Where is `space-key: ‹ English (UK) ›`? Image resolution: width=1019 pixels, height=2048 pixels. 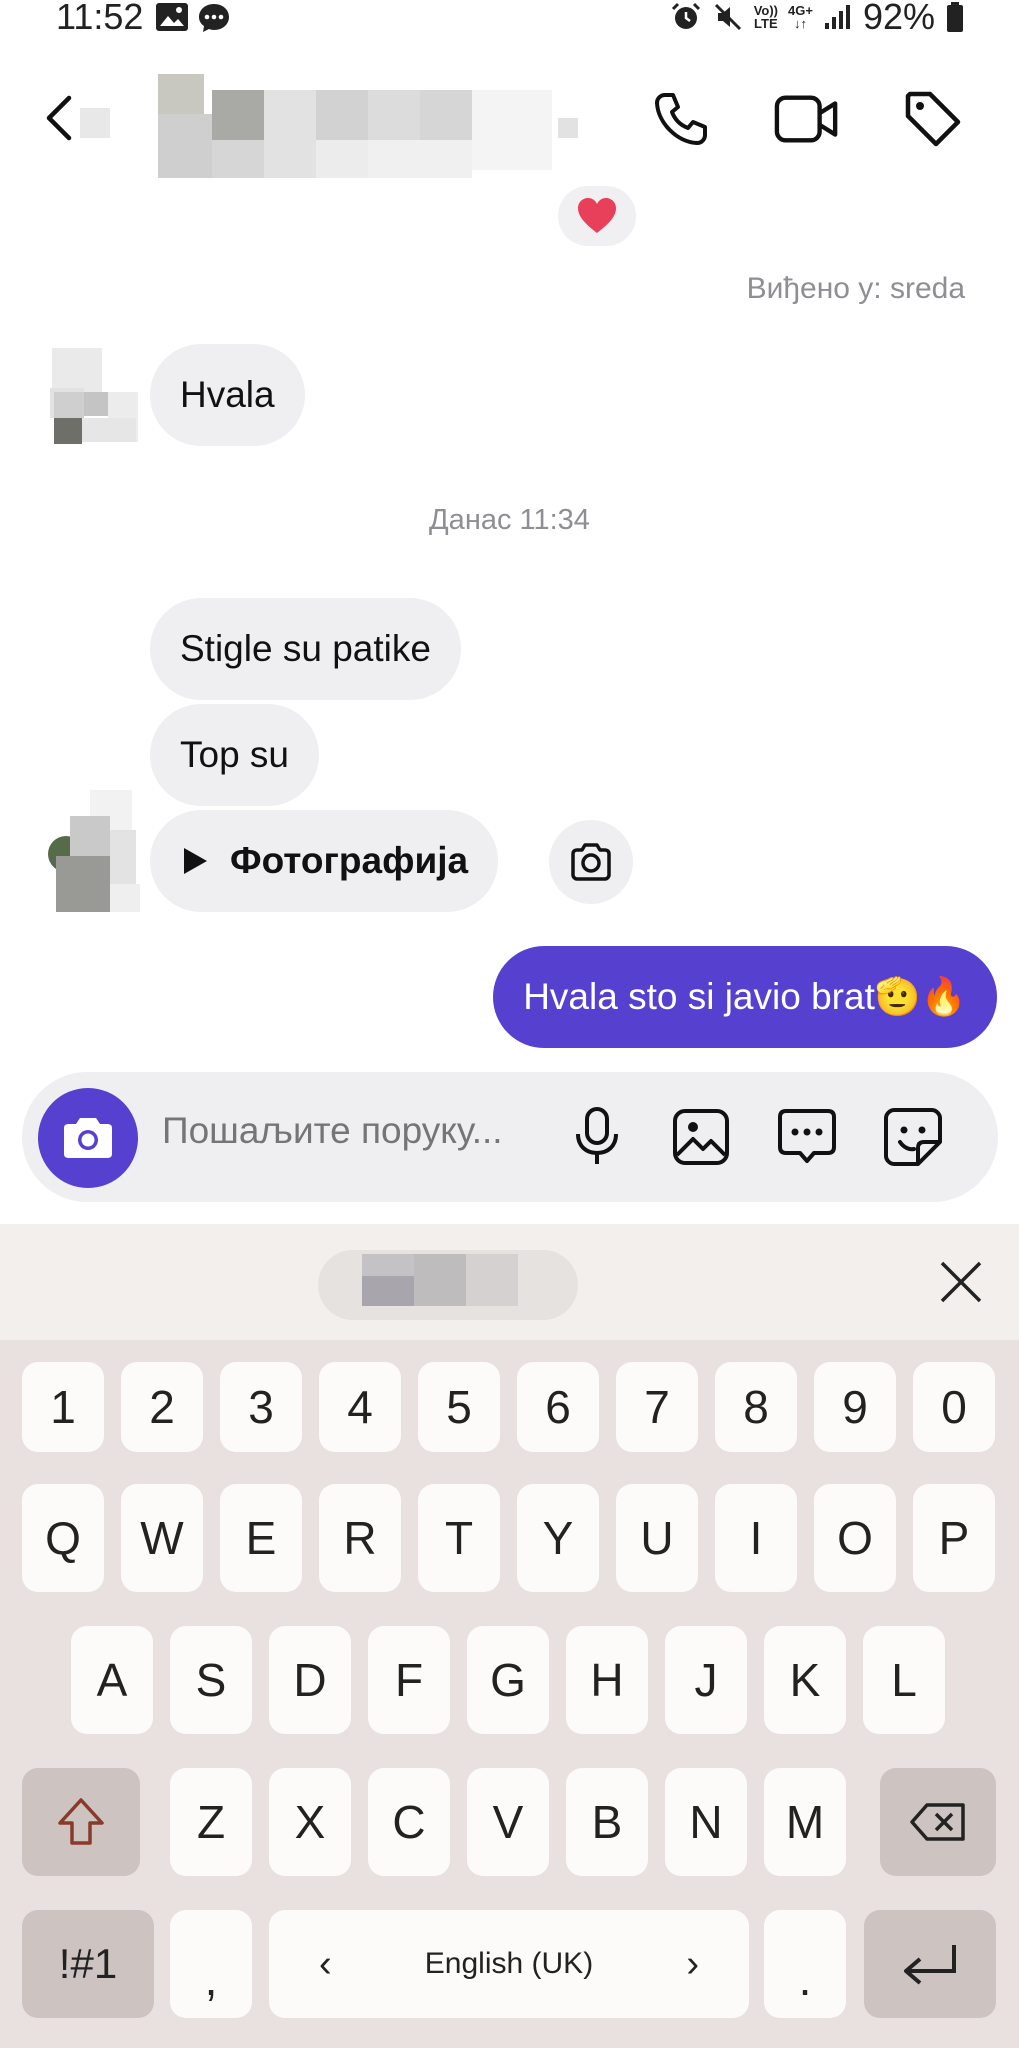 space-key: ‹ English (UK) › is located at coordinates (509, 1964).